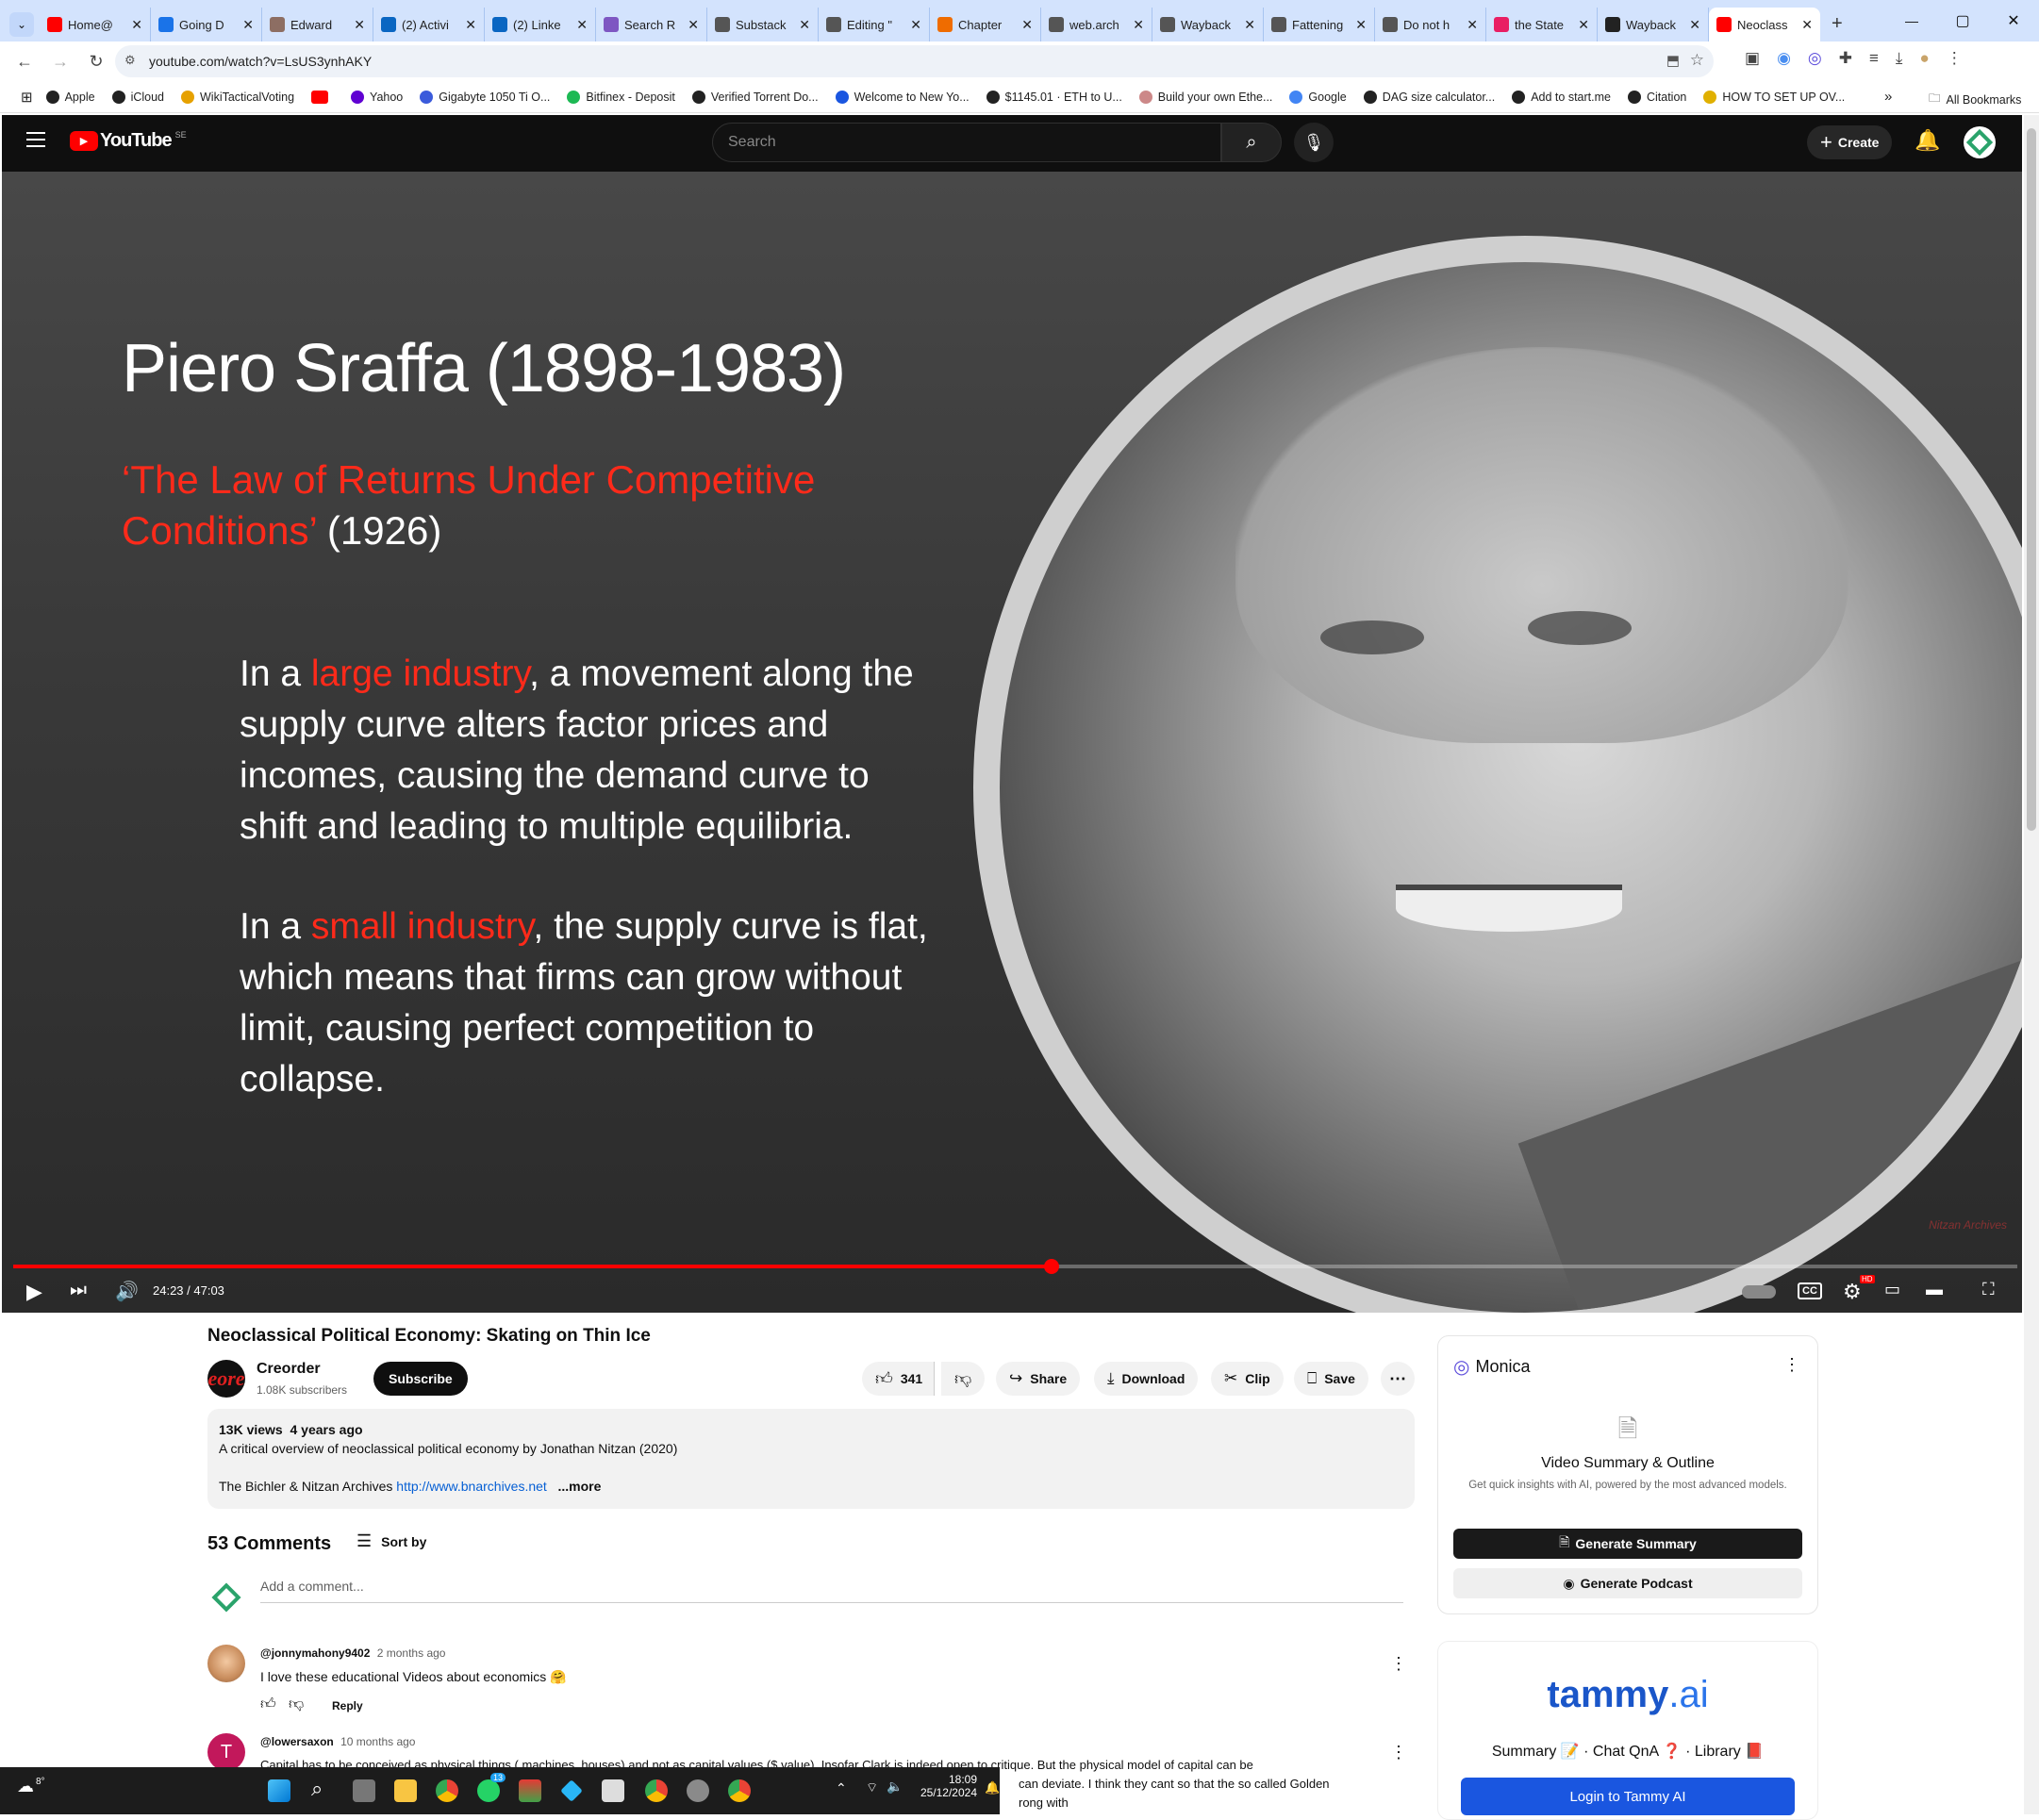 Image resolution: width=2039 pixels, height=1820 pixels. I want to click on all-bookmarks-button: 🗀 All Bookmarks, so click(1975, 99).